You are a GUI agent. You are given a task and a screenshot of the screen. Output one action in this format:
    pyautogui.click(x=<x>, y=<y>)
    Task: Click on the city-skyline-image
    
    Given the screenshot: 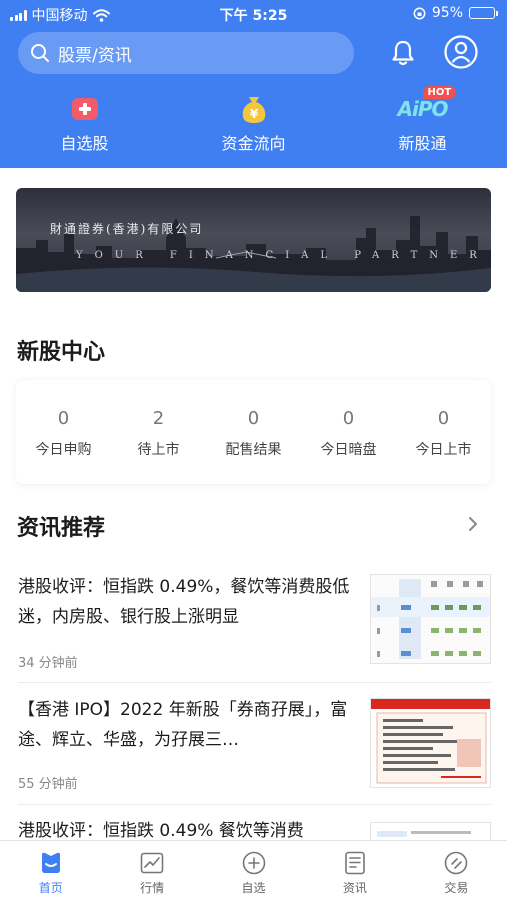 What is the action you would take?
    pyautogui.click(x=253, y=254)
    